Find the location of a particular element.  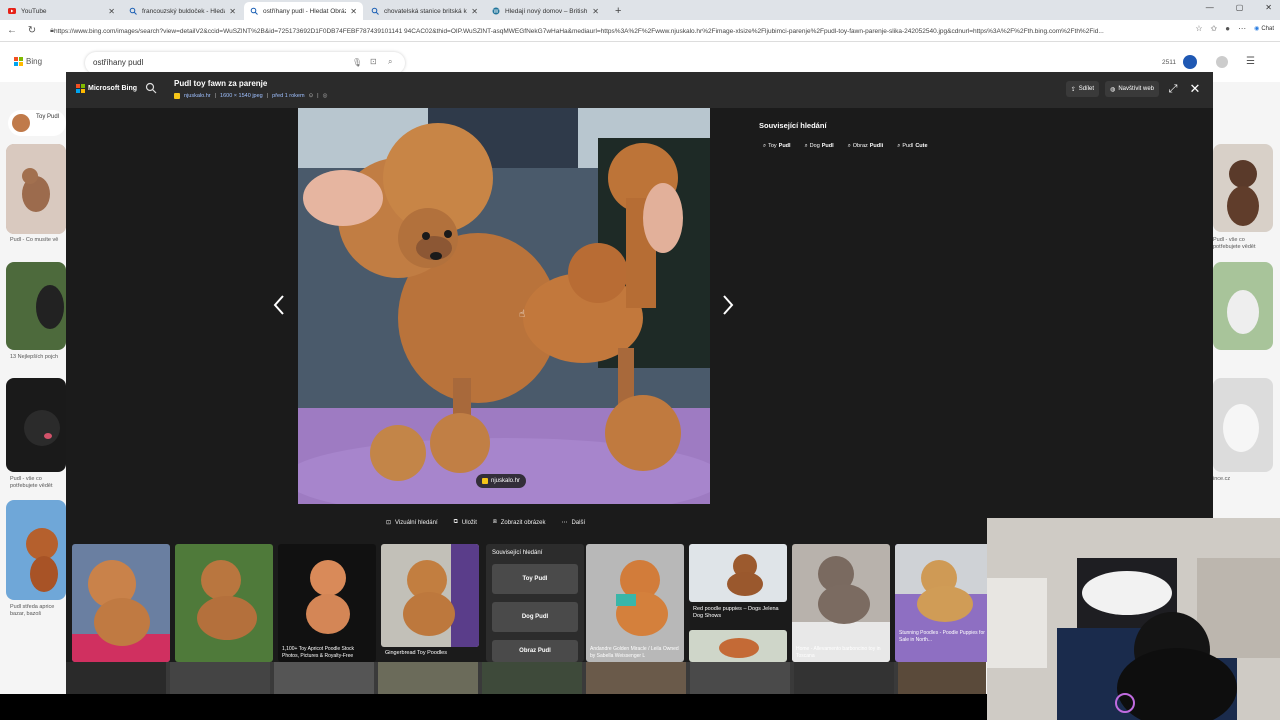

hamburger-menu-icon: ☰ is located at coordinates (1250, 61).